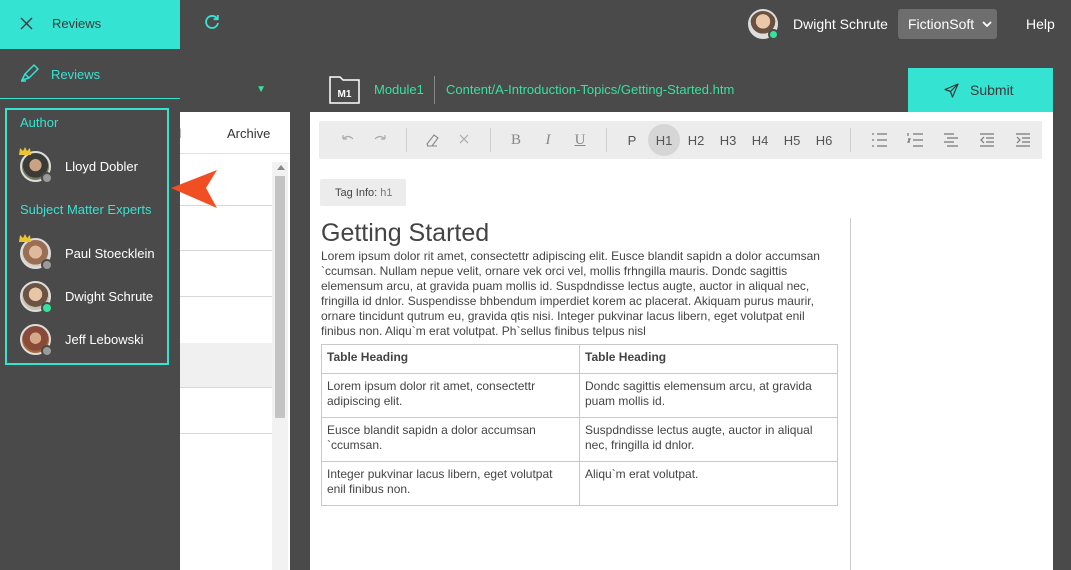 Image resolution: width=1071 pixels, height=570 pixels. I want to click on reviewer-jeff-lebowski: Jeff Lebowski, so click(94, 340).